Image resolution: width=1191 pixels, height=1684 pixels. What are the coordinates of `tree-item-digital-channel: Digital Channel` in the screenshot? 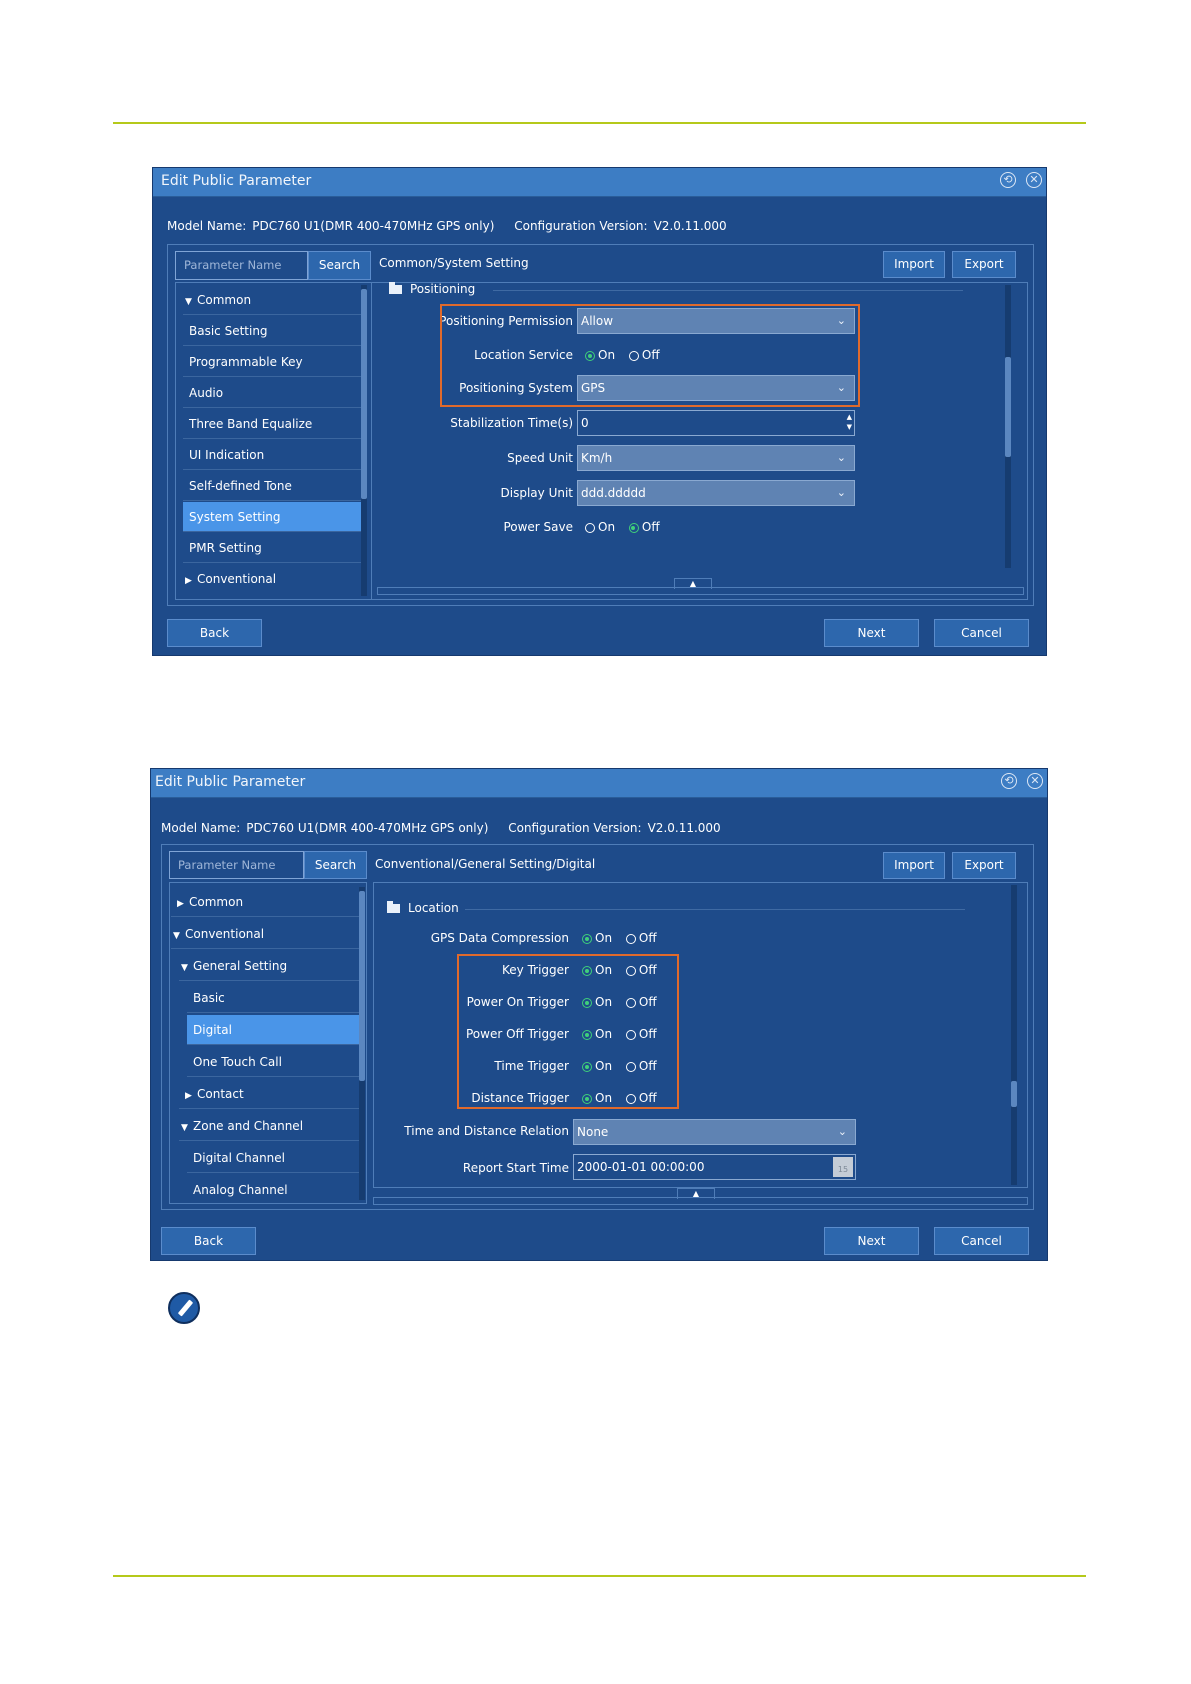 It's located at (273, 1158).